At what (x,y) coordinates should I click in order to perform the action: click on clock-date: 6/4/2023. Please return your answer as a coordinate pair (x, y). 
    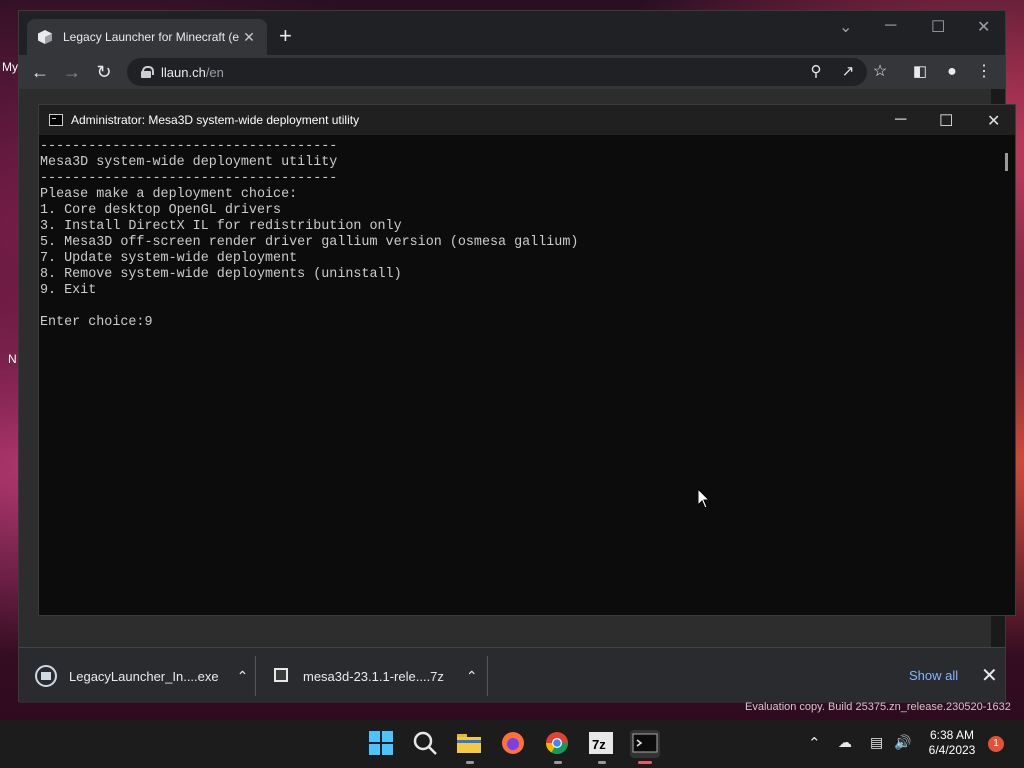
    Looking at the image, I should click on (952, 750).